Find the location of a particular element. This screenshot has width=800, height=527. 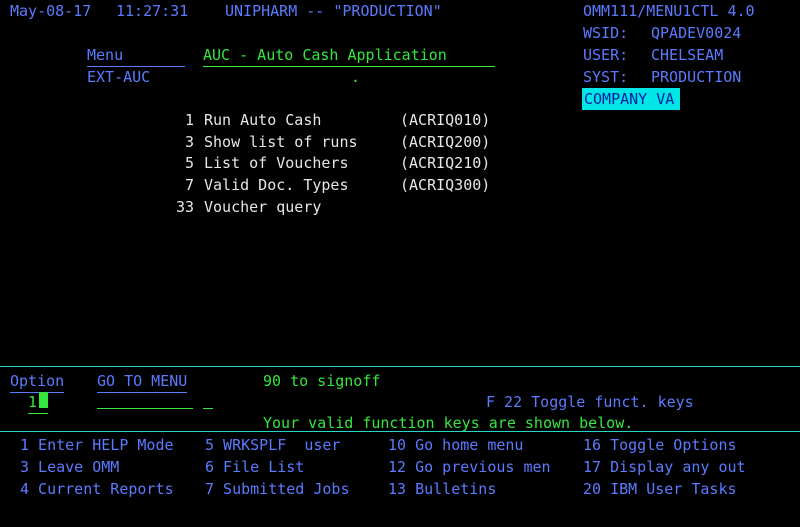

fkey-enter-help: 1 Enter HELP Mode is located at coordinates (97, 445).